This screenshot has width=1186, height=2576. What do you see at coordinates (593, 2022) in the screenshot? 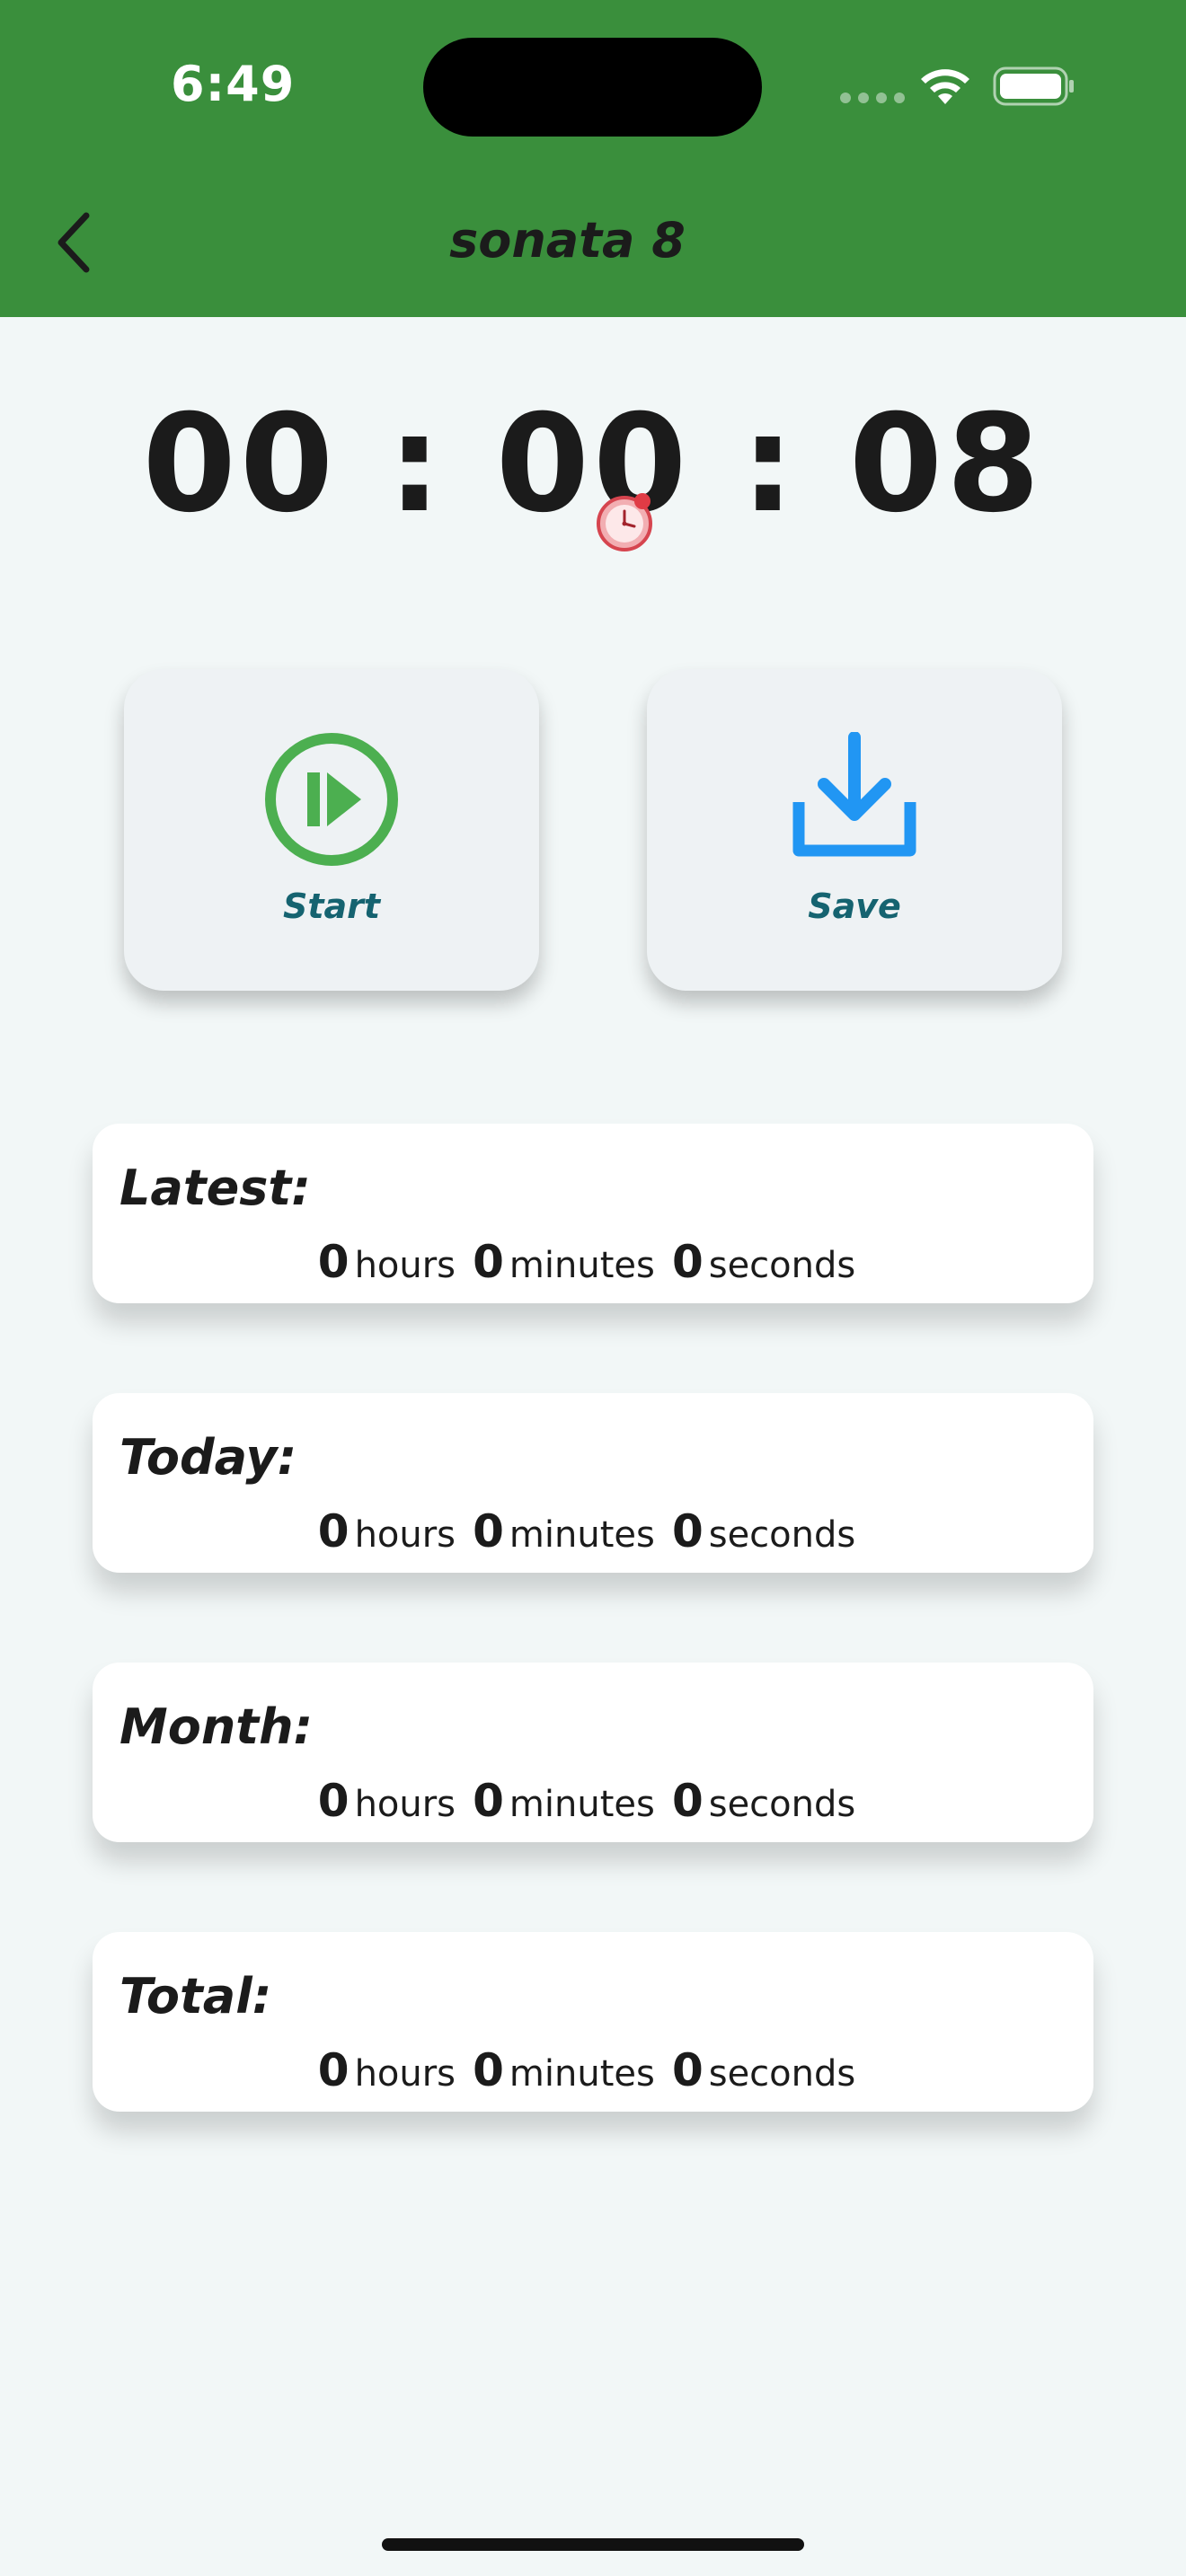
I see `stat-card-total: Total: 0 hours 0 minutes 0 seconds` at bounding box center [593, 2022].